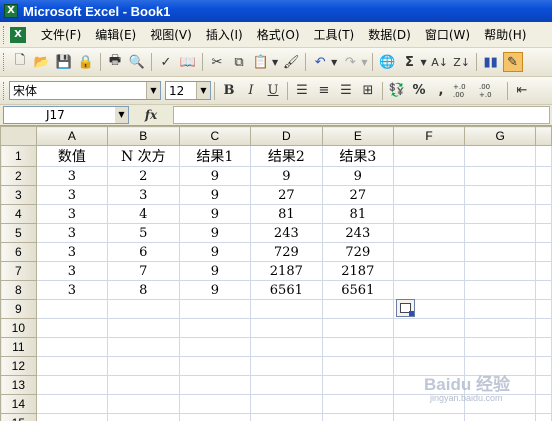 This screenshot has height=421, width=552. Describe the element at coordinates (505, 34) in the screenshot. I see `menu-help: 帮助(H)` at that location.